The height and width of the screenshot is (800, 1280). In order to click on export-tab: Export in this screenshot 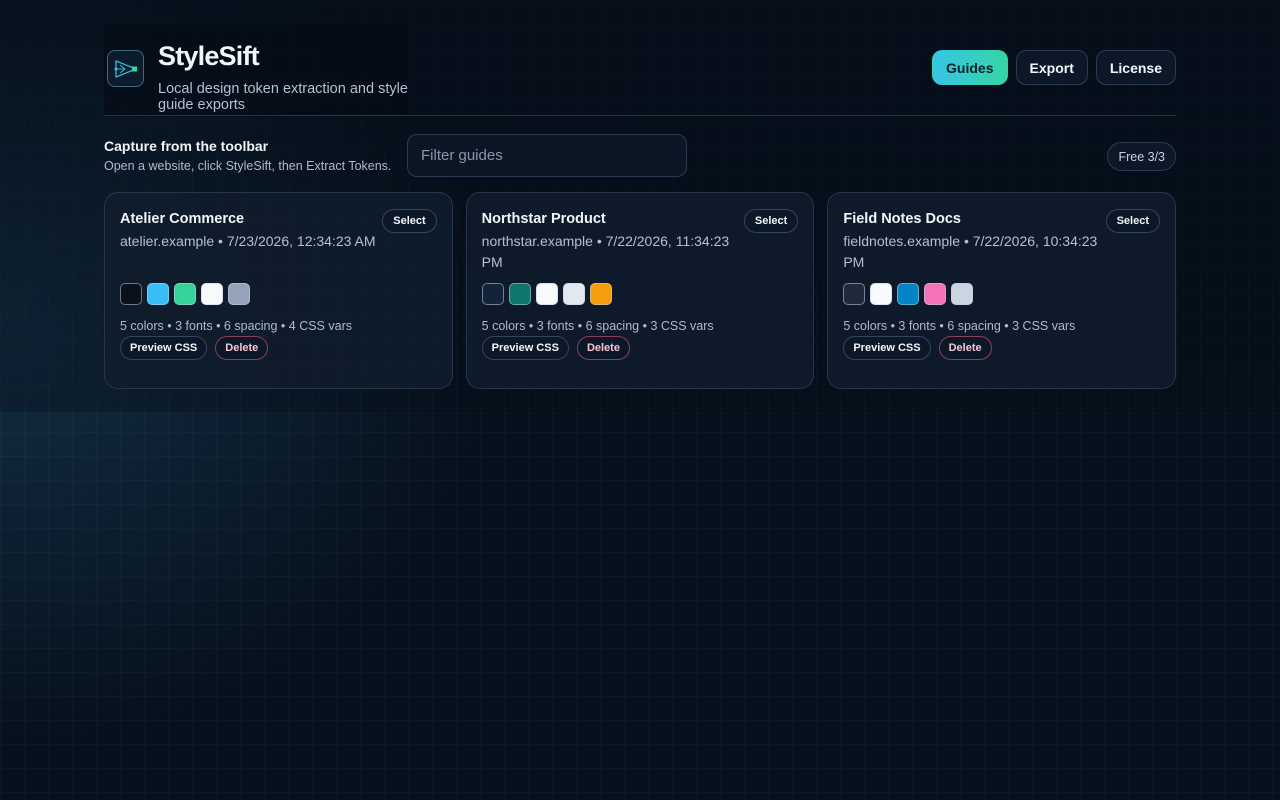, I will do `click(1051, 67)`.